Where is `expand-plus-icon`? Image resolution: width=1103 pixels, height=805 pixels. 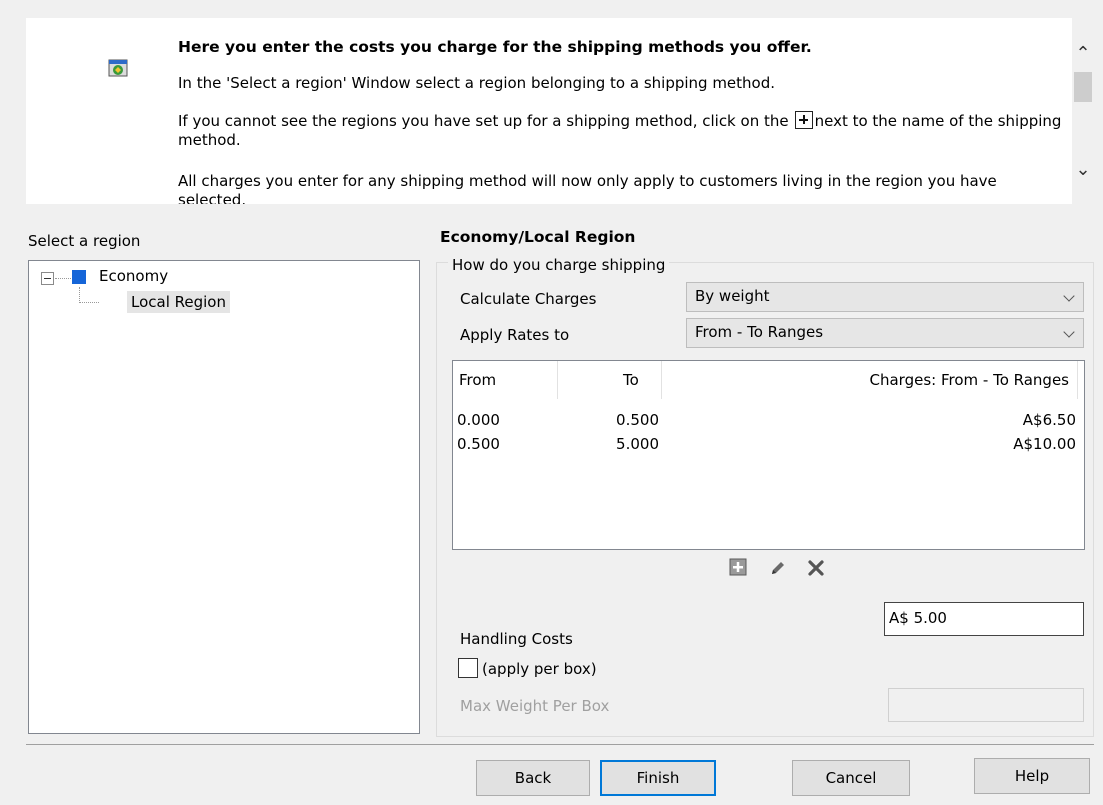
expand-plus-icon is located at coordinates (803, 120).